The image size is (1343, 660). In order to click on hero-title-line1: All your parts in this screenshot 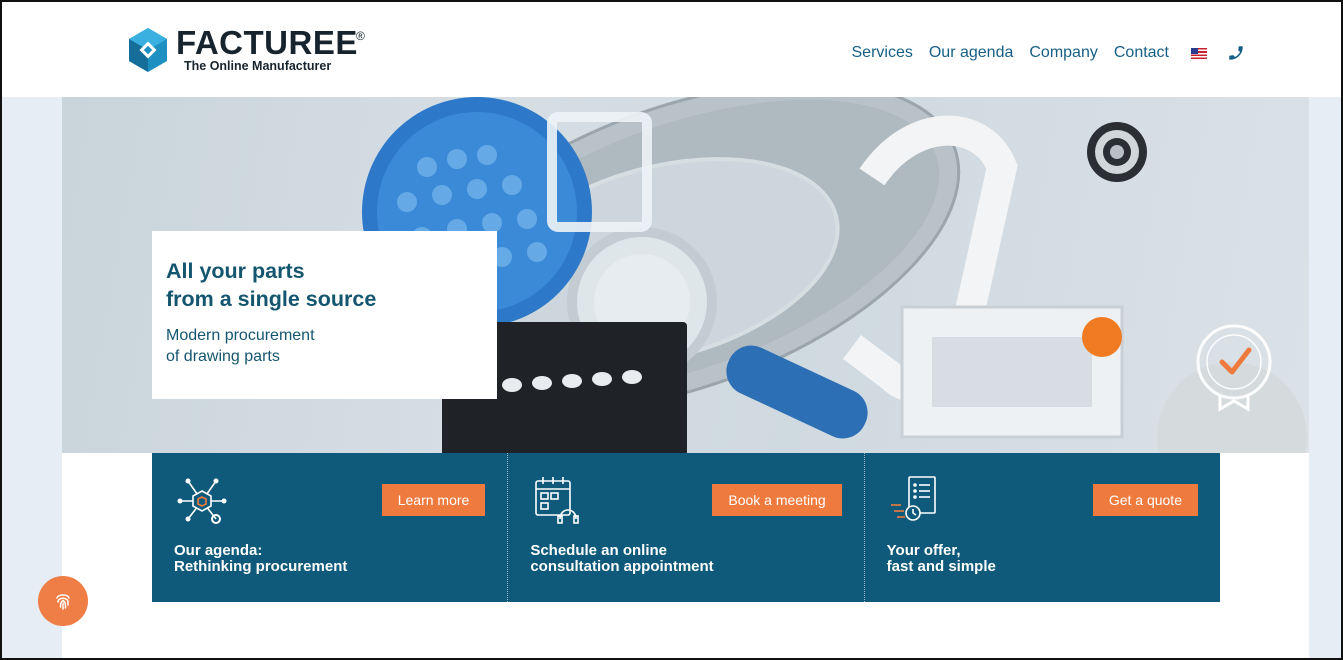, I will do `click(235, 271)`.